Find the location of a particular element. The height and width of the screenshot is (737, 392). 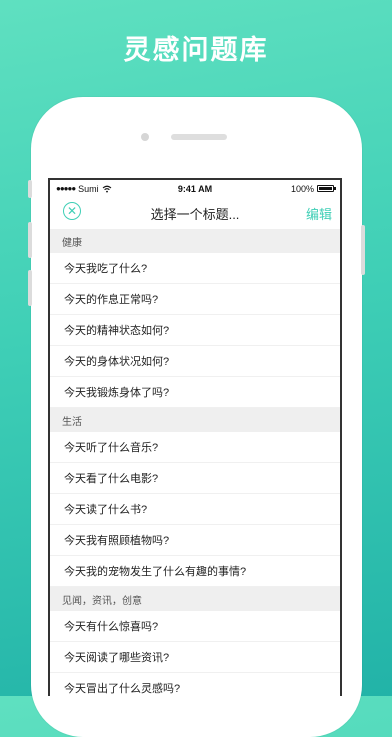

status-right: 100% is located at coordinates (313, 188).